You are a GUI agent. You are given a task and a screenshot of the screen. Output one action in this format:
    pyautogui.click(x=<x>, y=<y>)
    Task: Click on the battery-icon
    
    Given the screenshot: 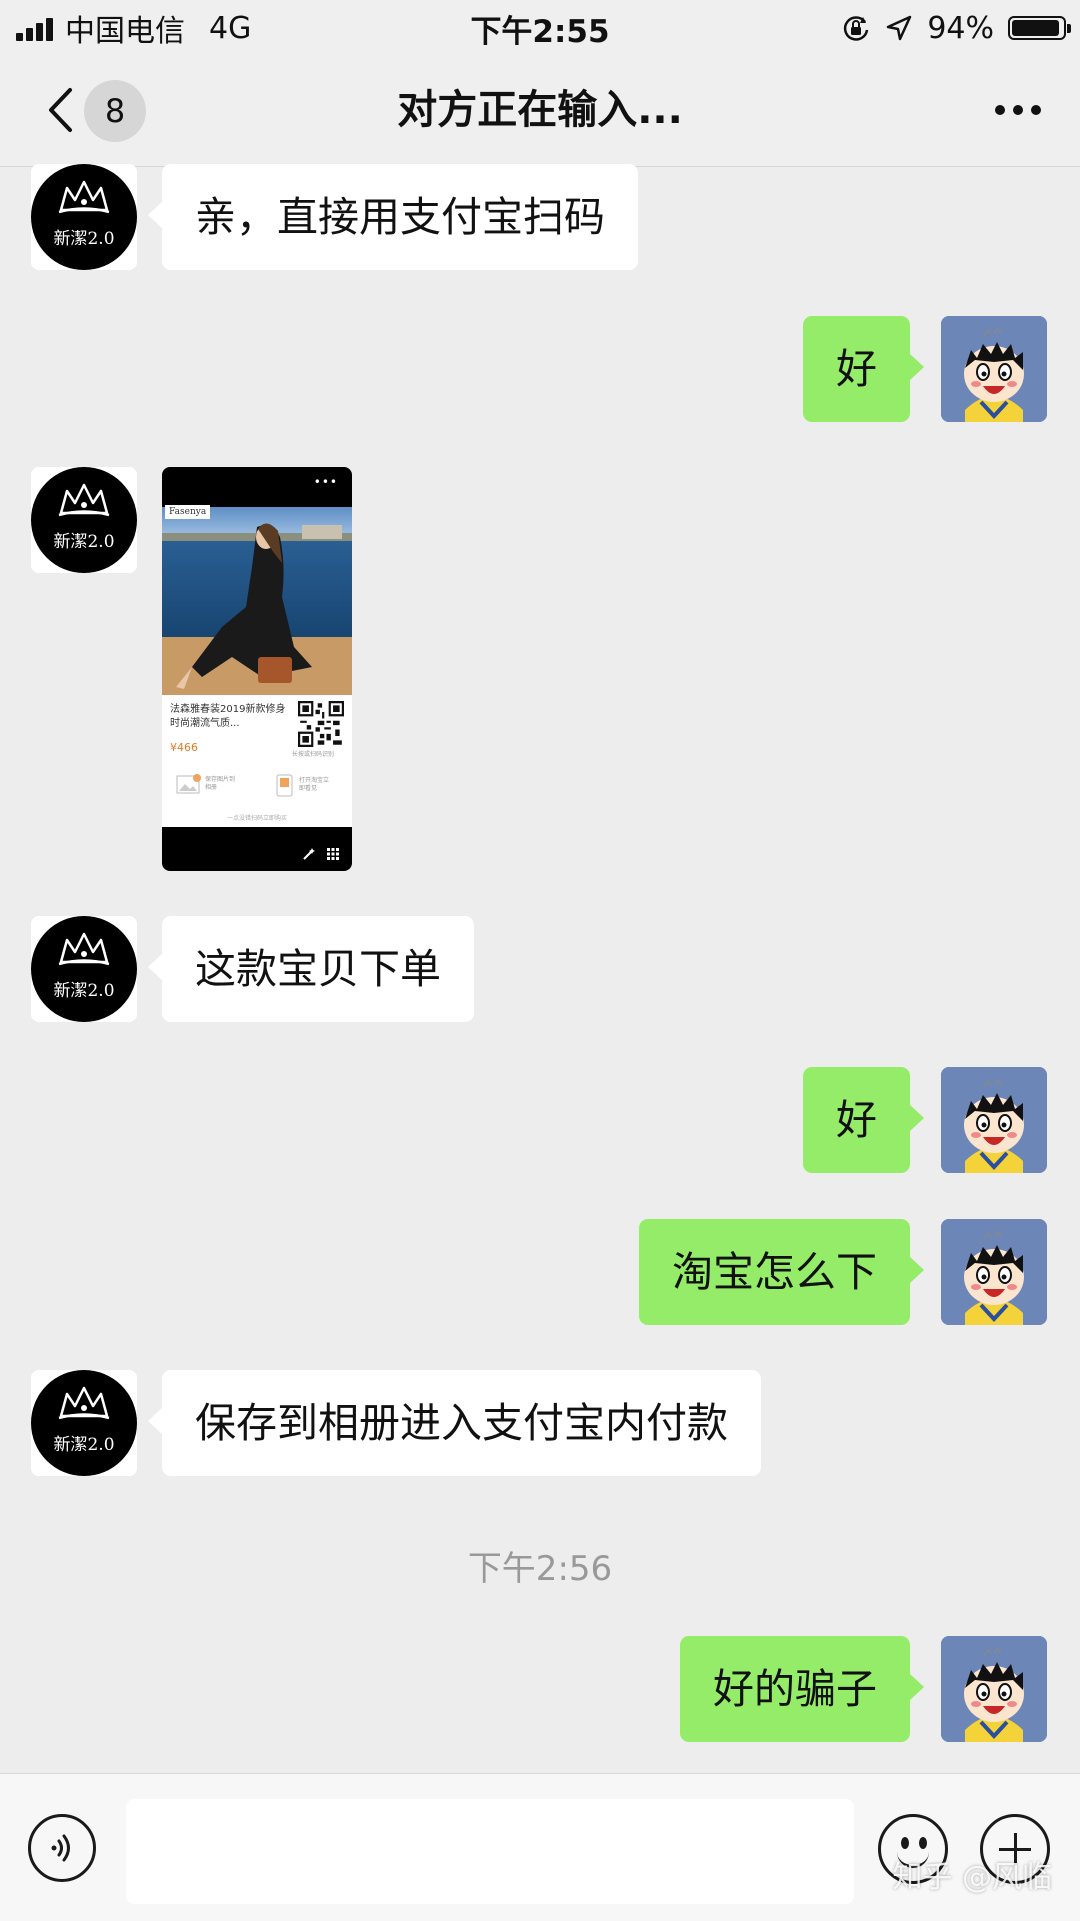 What is the action you would take?
    pyautogui.click(x=1039, y=28)
    